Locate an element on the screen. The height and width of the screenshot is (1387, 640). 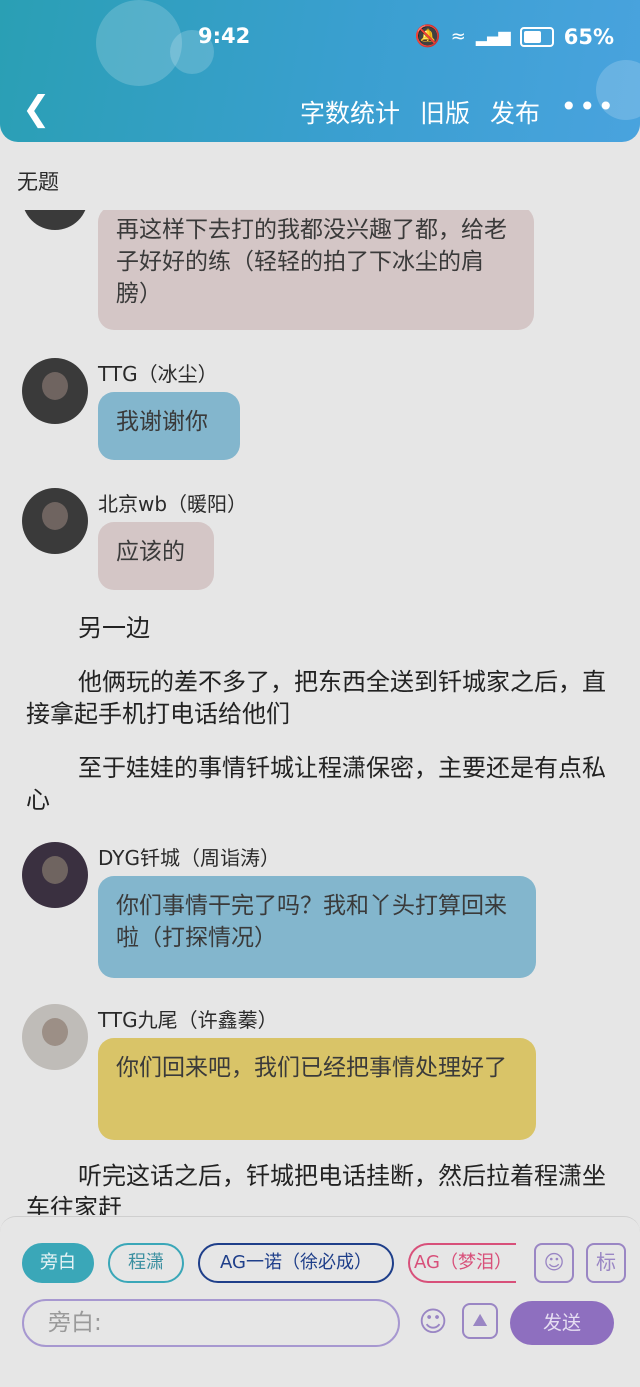
nav-actions: 字数统计 旧版 发布 is located at coordinates (420, 112).